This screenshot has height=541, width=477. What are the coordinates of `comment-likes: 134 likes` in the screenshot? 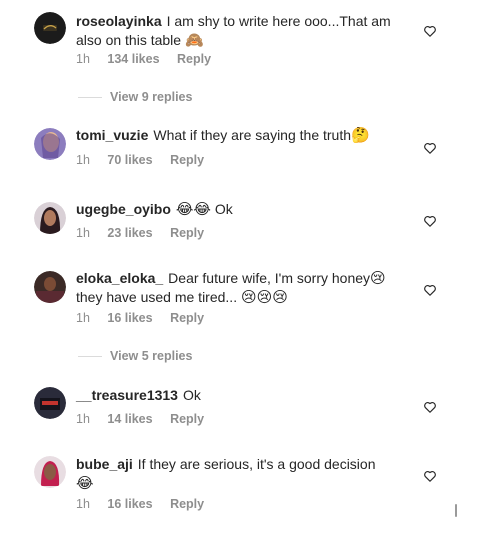 It's located at (133, 59).